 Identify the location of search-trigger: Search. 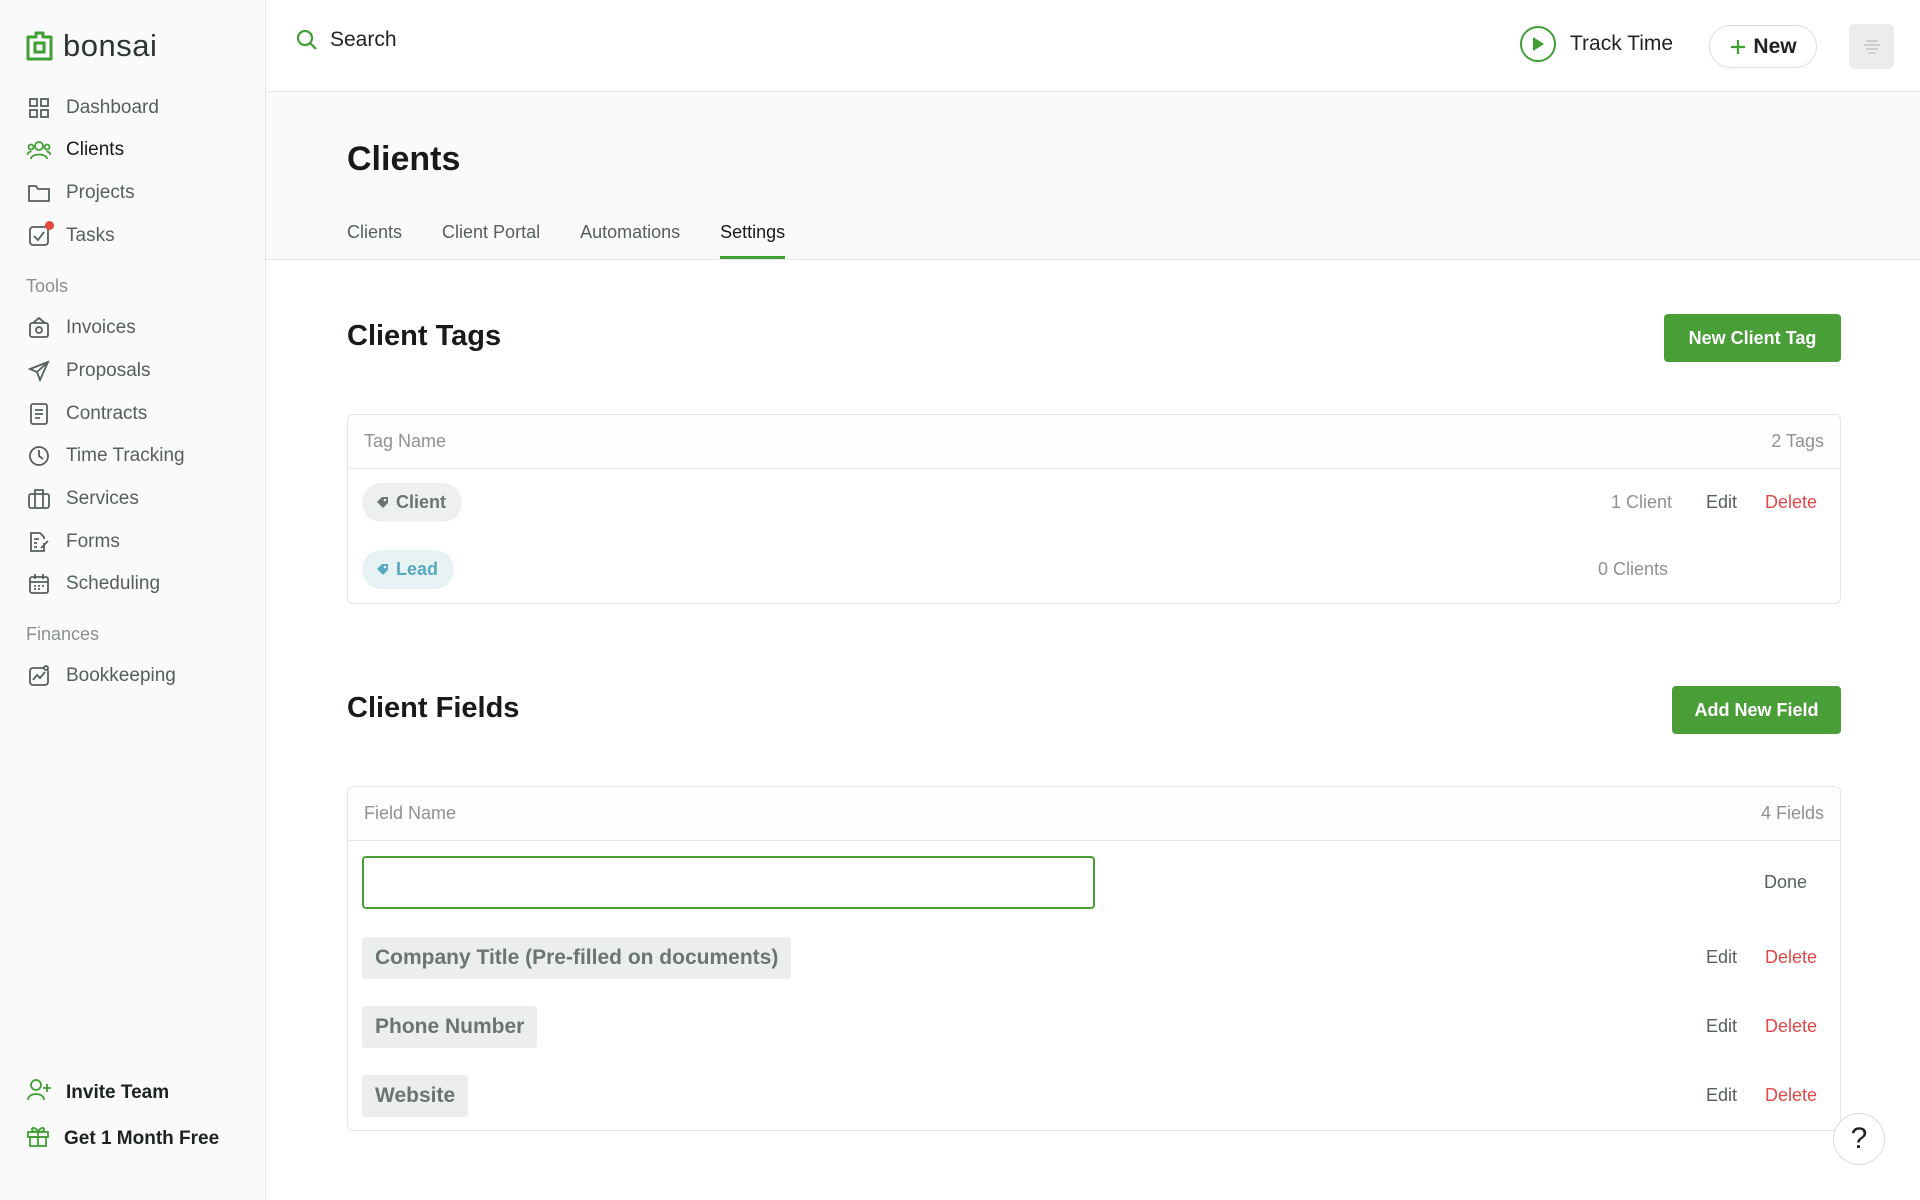
(346, 40).